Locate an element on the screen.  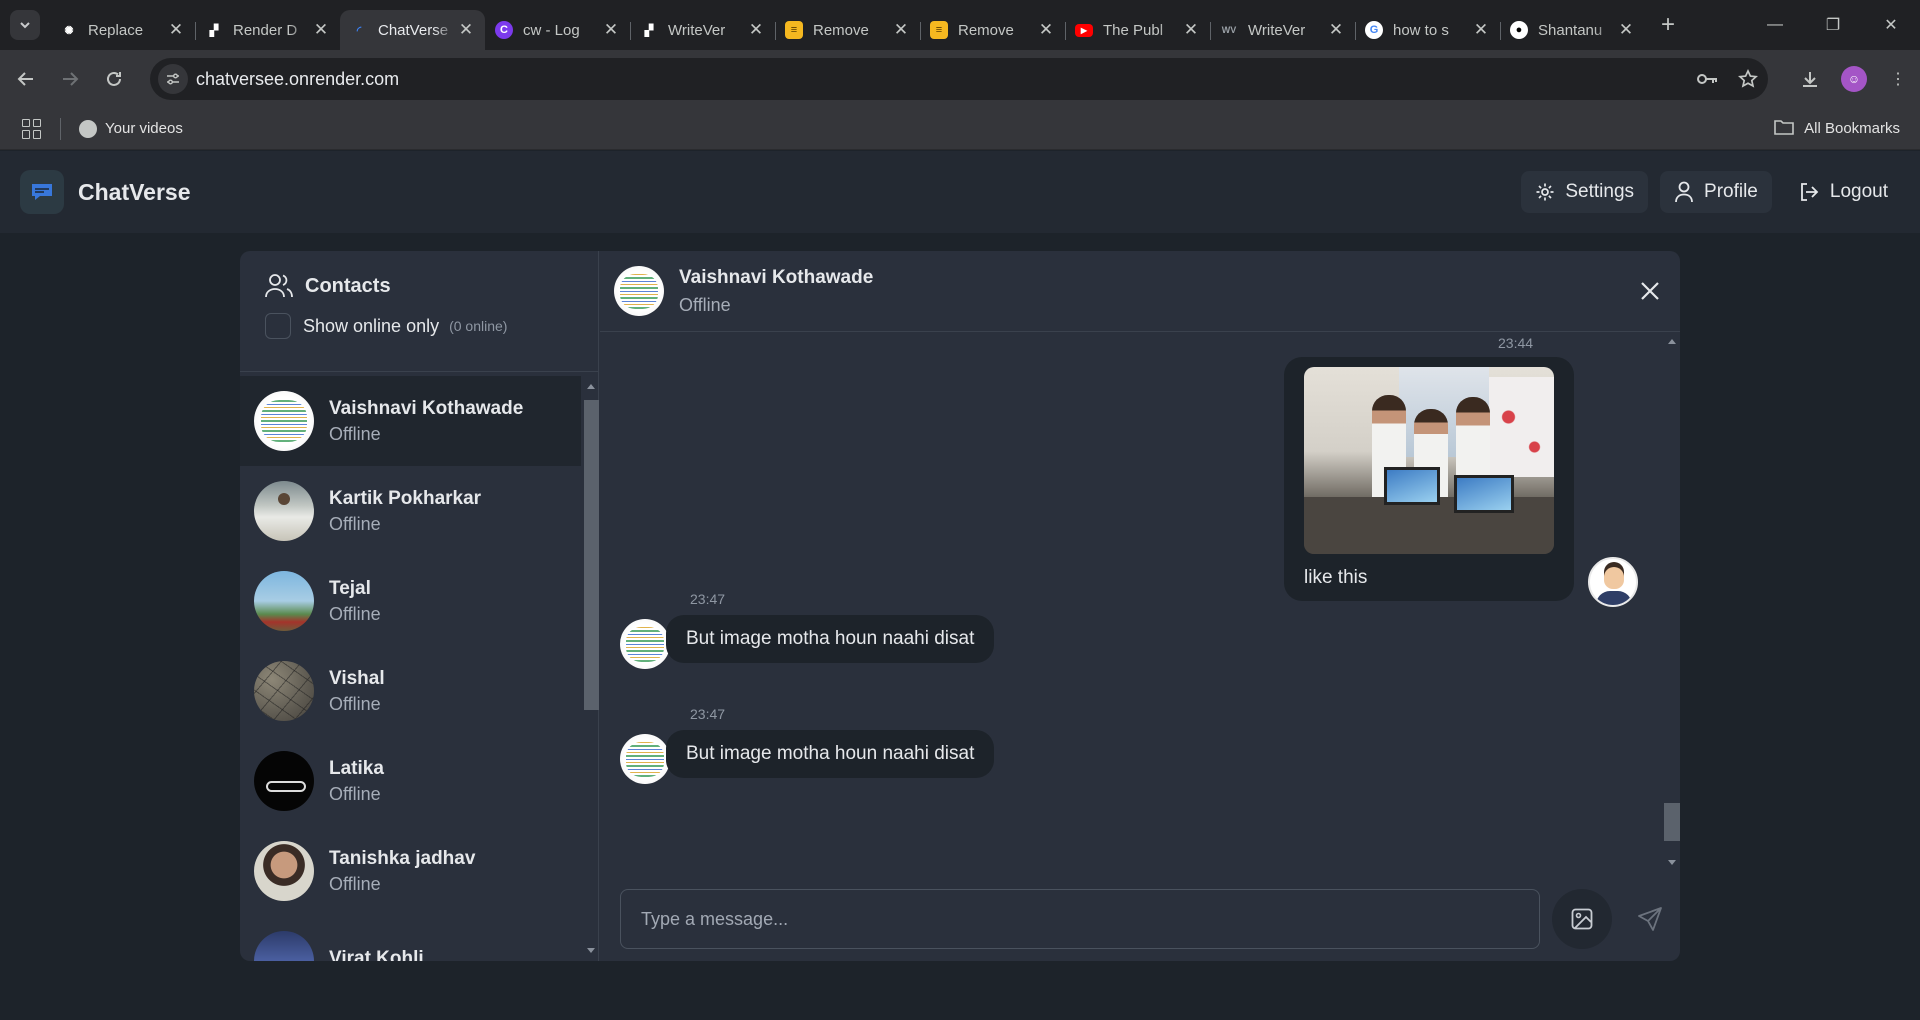
profile-button: Profile is located at coordinates (1716, 192).